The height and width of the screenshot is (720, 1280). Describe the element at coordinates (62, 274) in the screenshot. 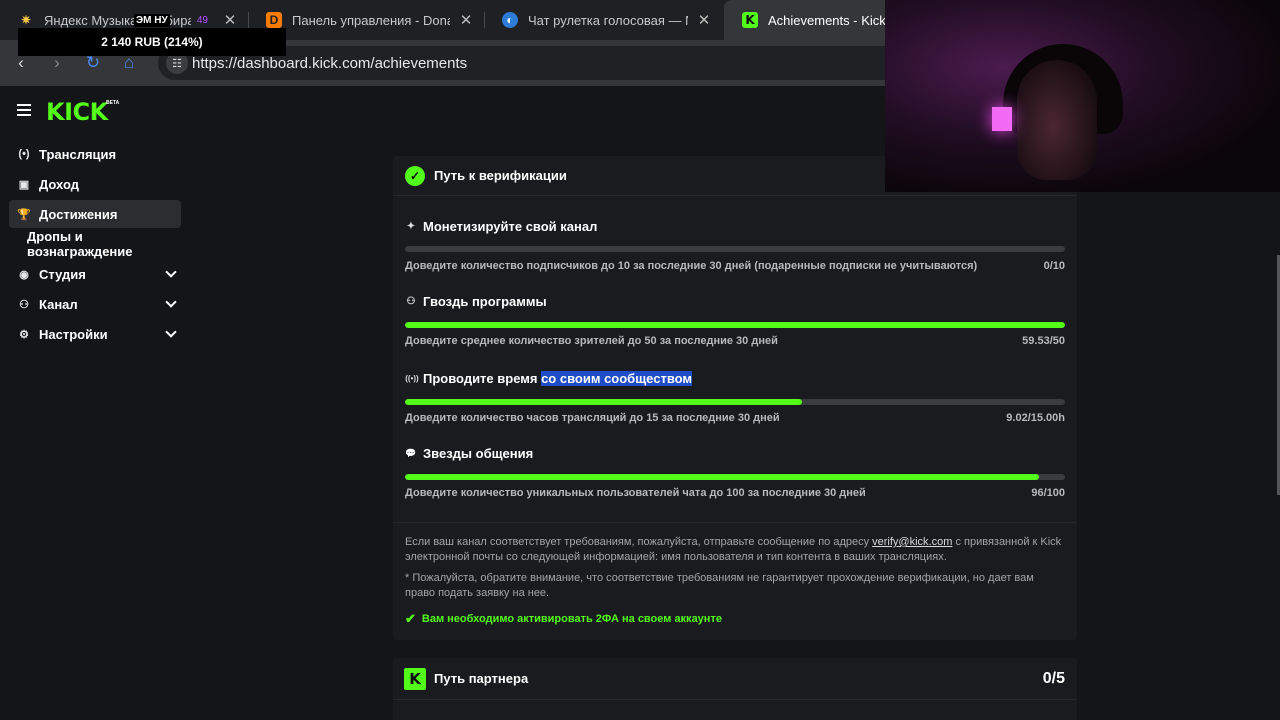

I see `sidebar-item-label: Студия` at that location.